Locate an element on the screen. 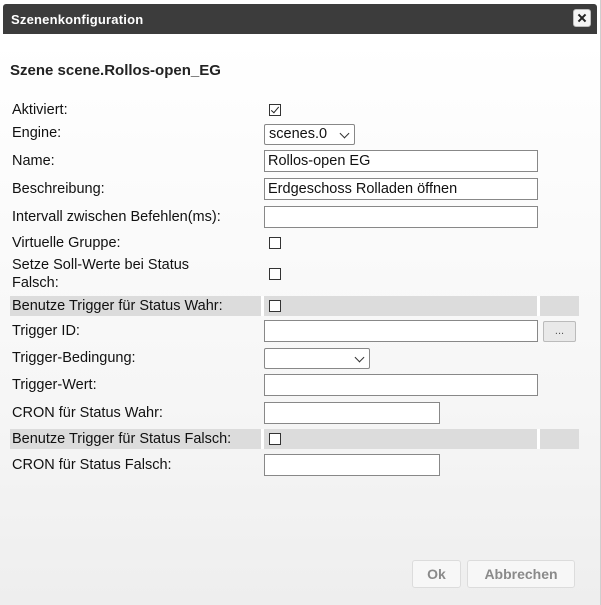 This screenshot has height=605, width=601. trigger-wert-input is located at coordinates (401, 385).